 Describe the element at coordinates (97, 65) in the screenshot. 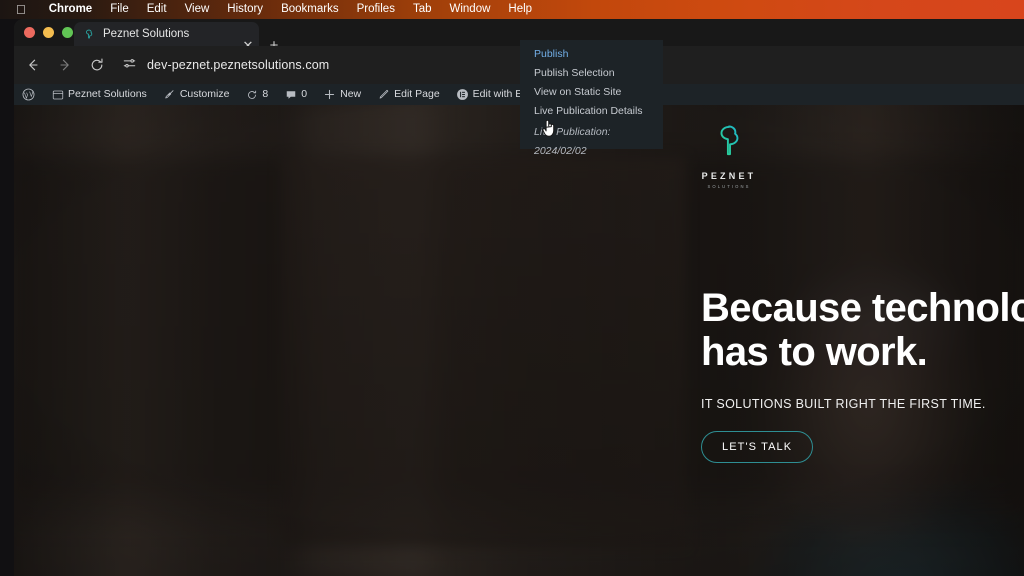

I see `reload-icon` at that location.